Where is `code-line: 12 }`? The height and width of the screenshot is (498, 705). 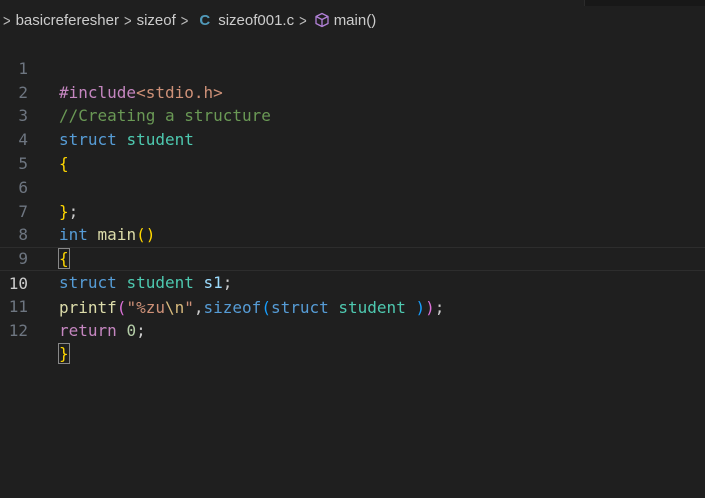
code-line: 12 } is located at coordinates (352, 330).